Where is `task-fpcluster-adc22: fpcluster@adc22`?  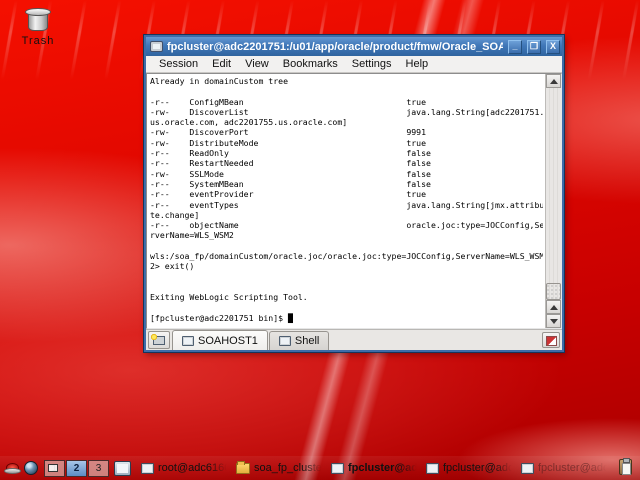 task-fpcluster-adc22: fpcluster@adc22 is located at coordinates (374, 468).